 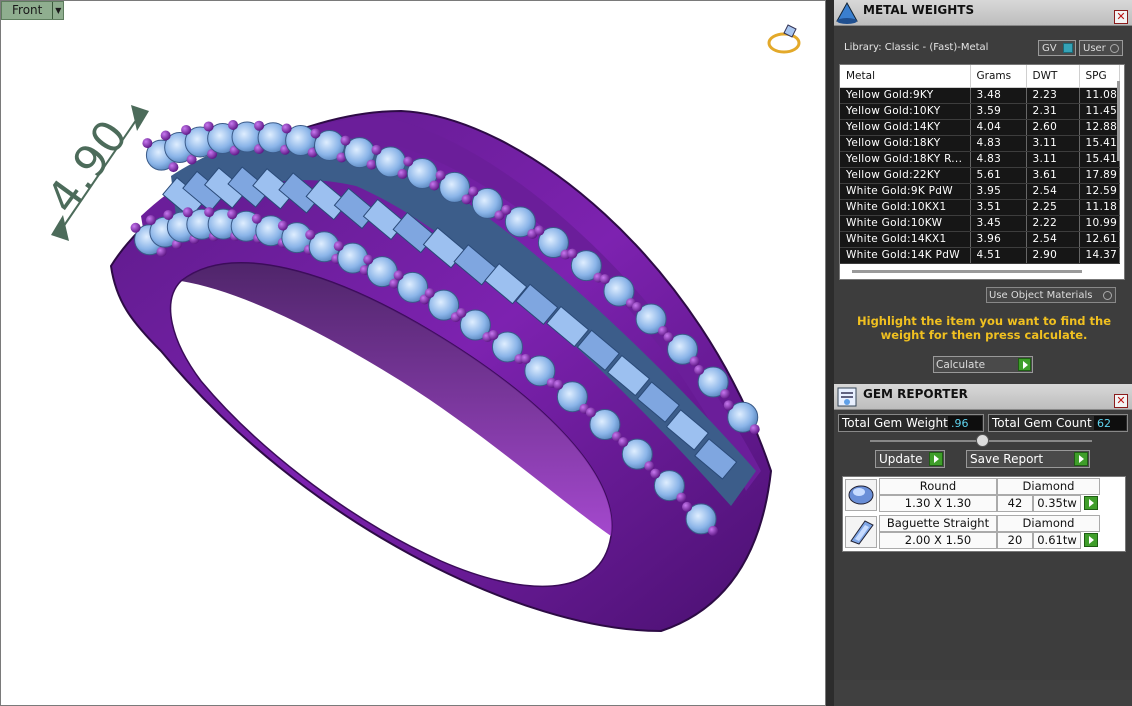 What do you see at coordinates (1114, 48) in the screenshot?
I see `radio-icon` at bounding box center [1114, 48].